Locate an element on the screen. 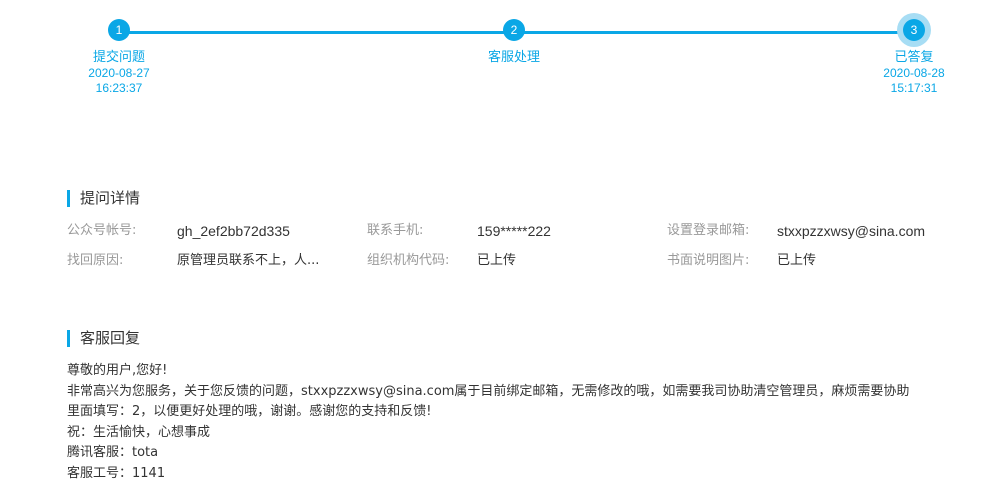 The width and height of the screenshot is (1006, 501). step-time: 15:17:31 is located at coordinates (914, 88).